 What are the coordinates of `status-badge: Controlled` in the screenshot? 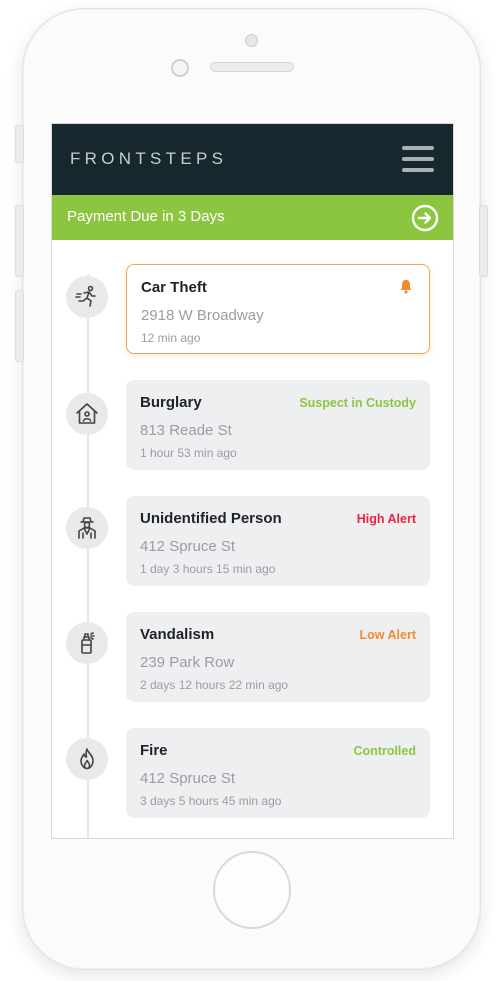 It's located at (385, 751).